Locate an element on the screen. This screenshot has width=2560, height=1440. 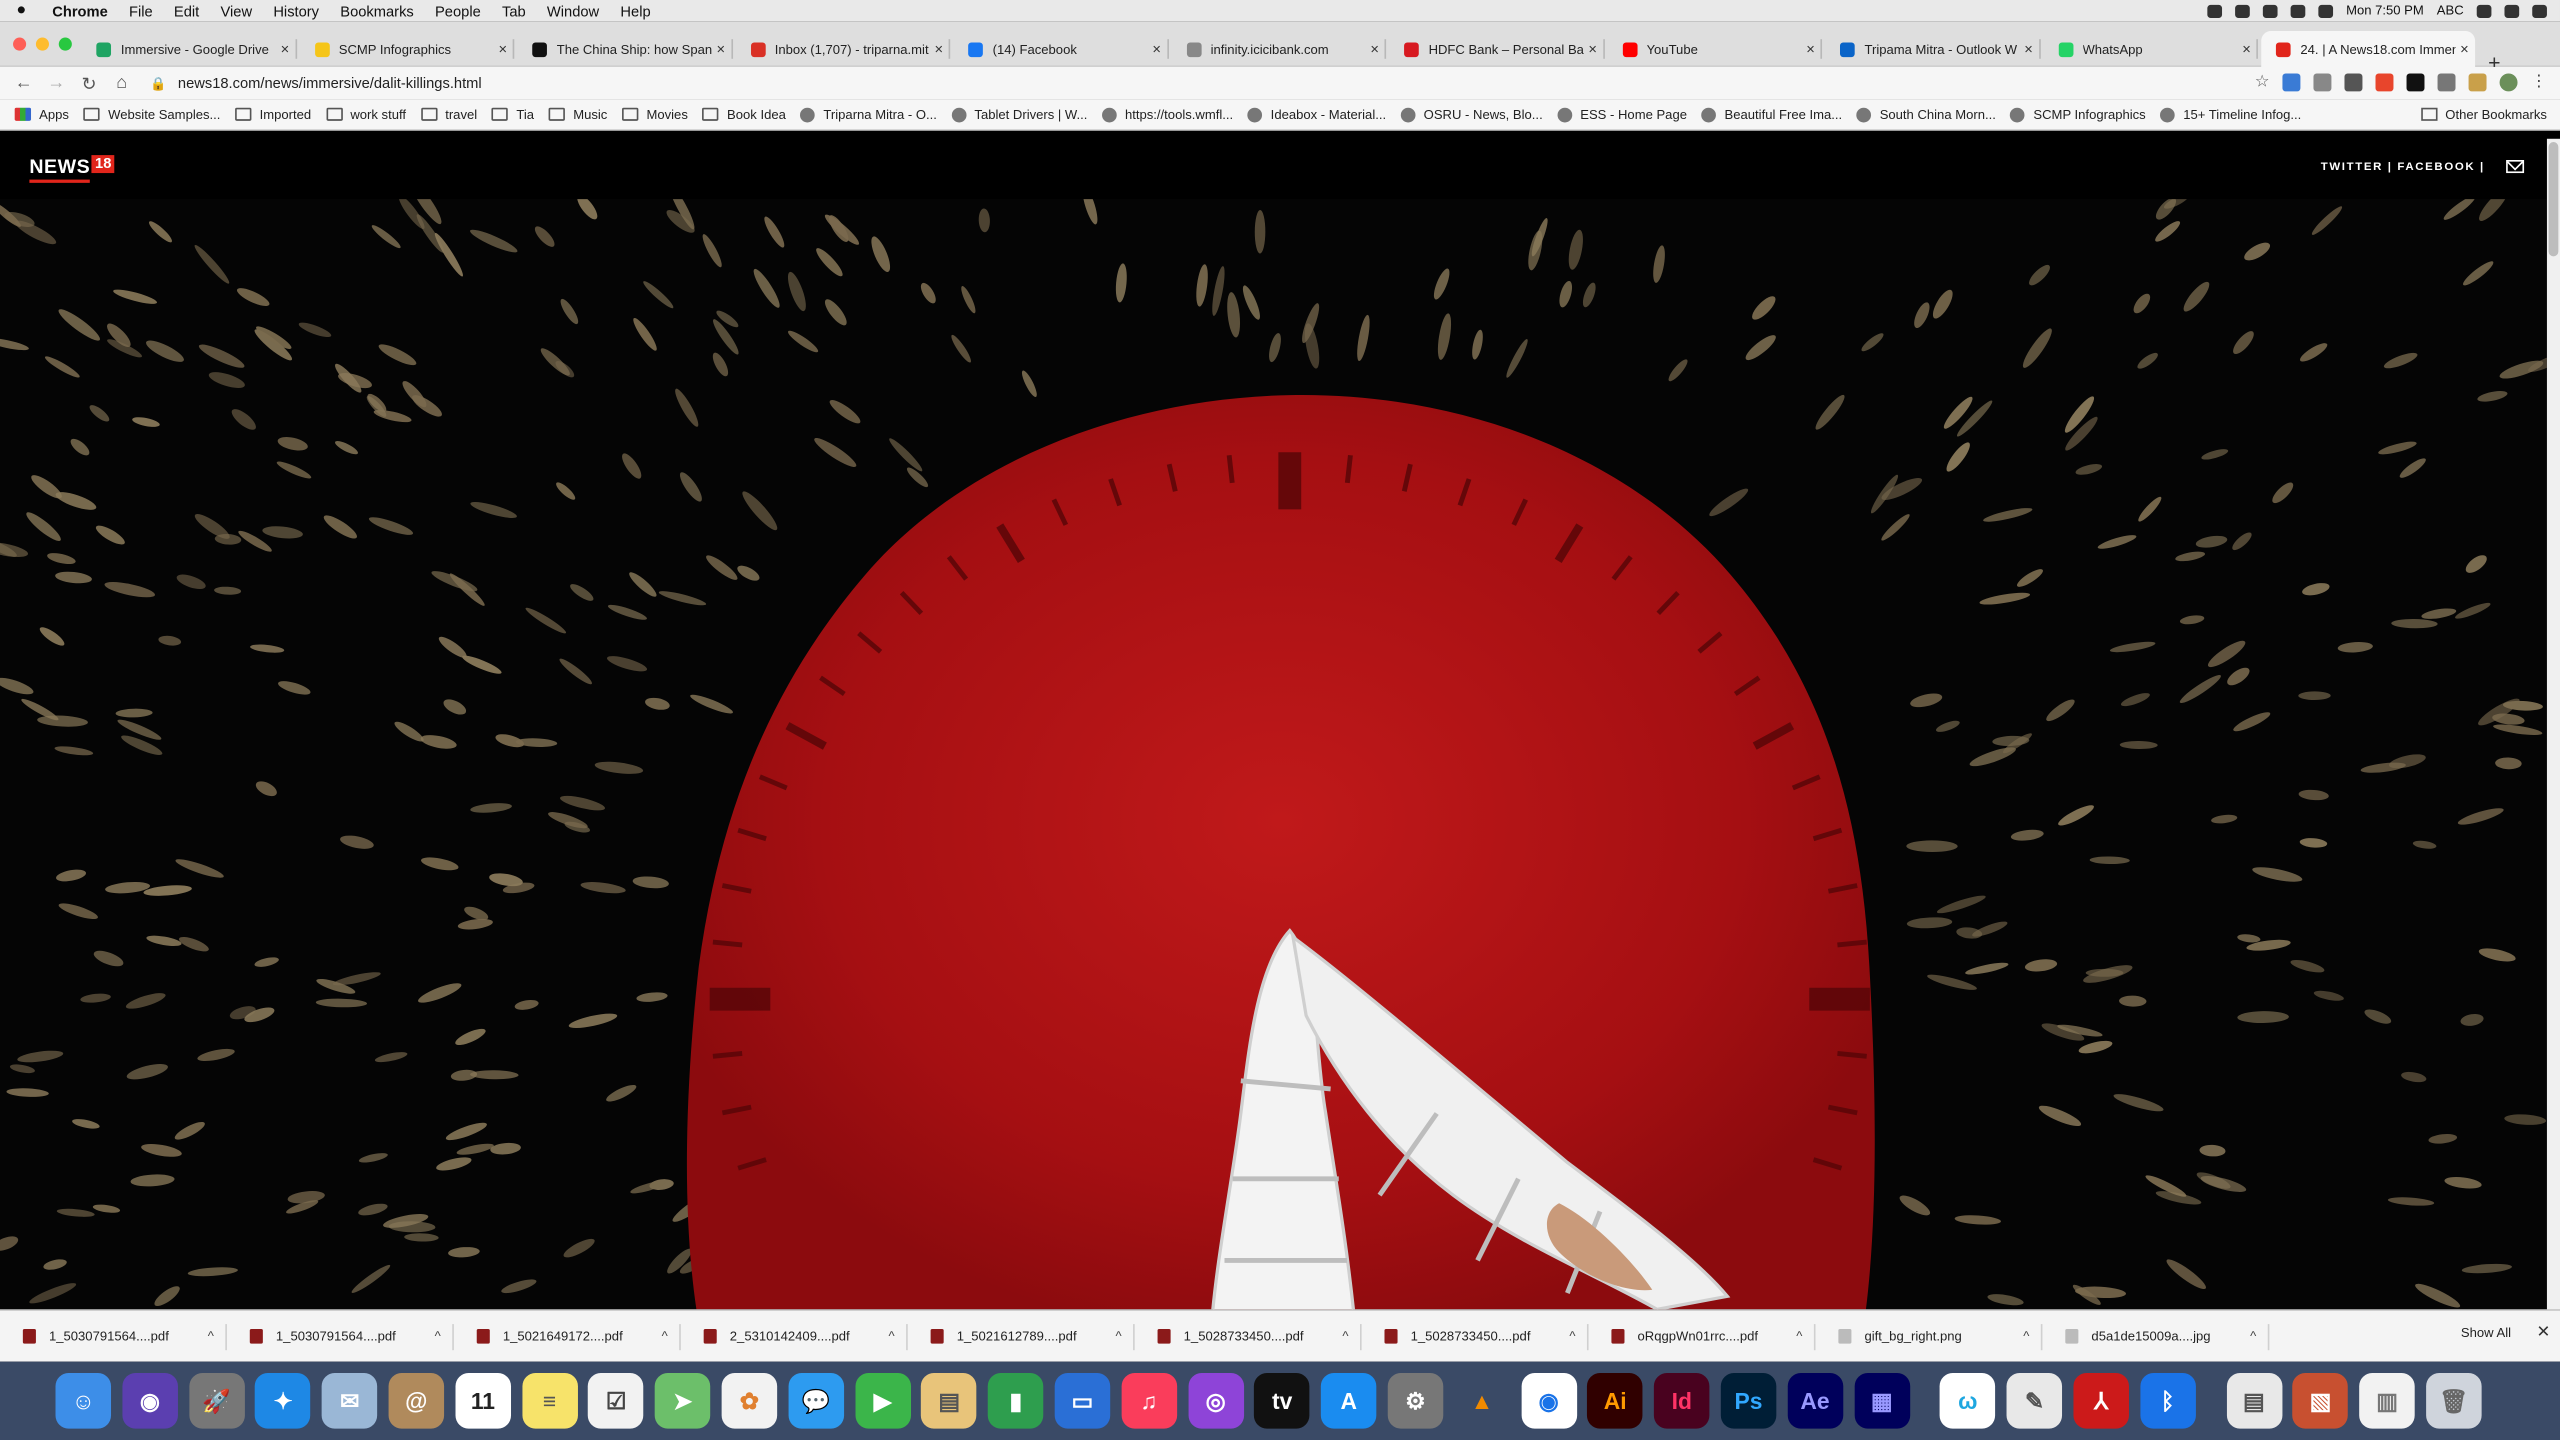
bookmark-item: Tia is located at coordinates (512, 114).